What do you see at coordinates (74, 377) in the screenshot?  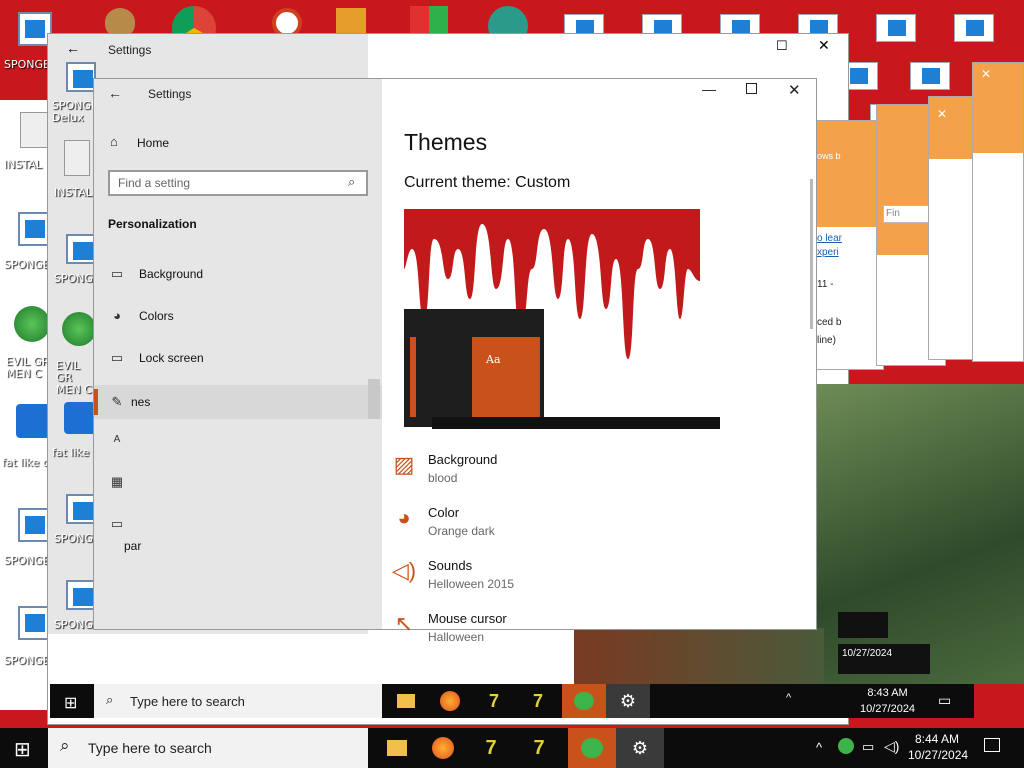 I see `desktop-icon-label: EVIL GR MEN C` at bounding box center [74, 377].